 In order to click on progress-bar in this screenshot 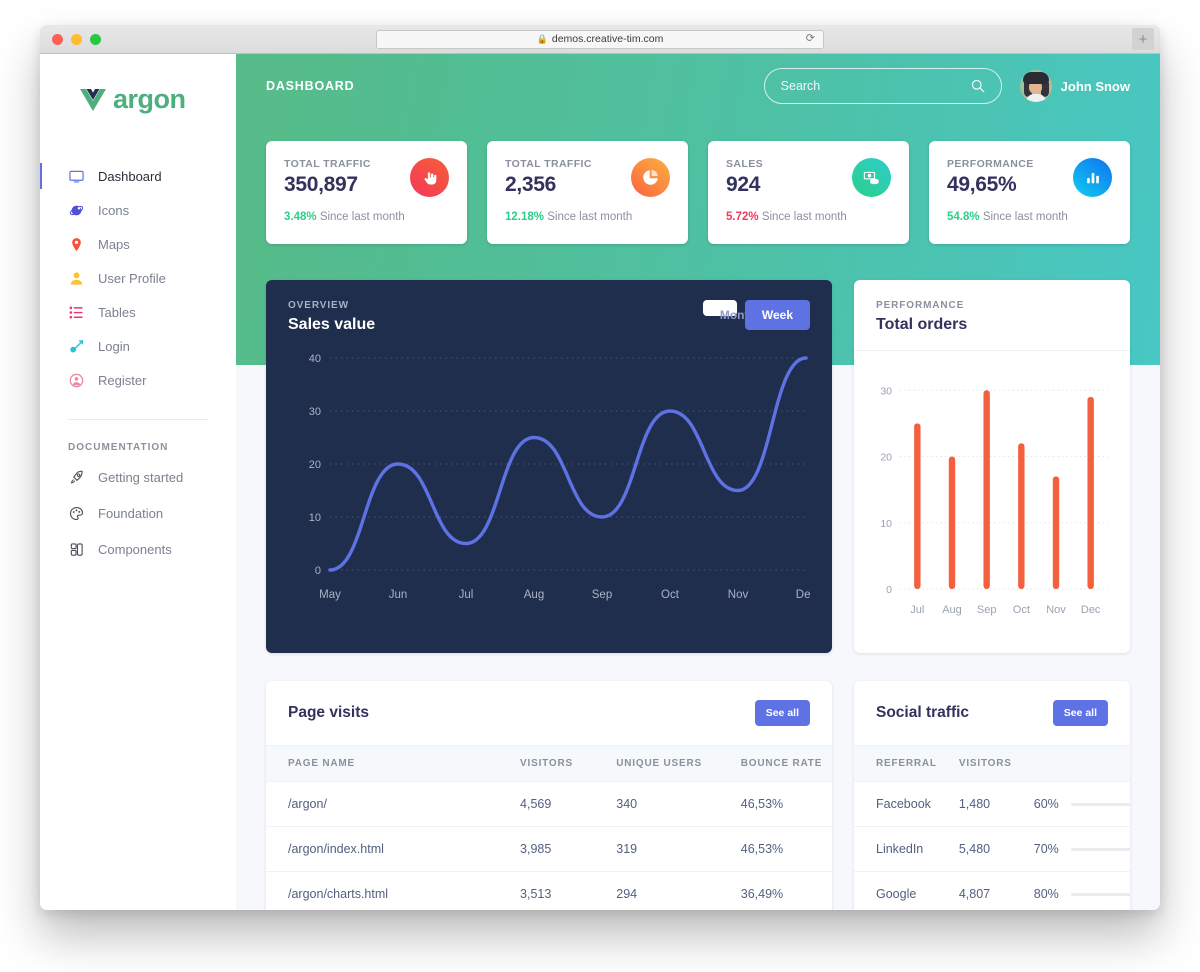, I will do `click(1100, 804)`.